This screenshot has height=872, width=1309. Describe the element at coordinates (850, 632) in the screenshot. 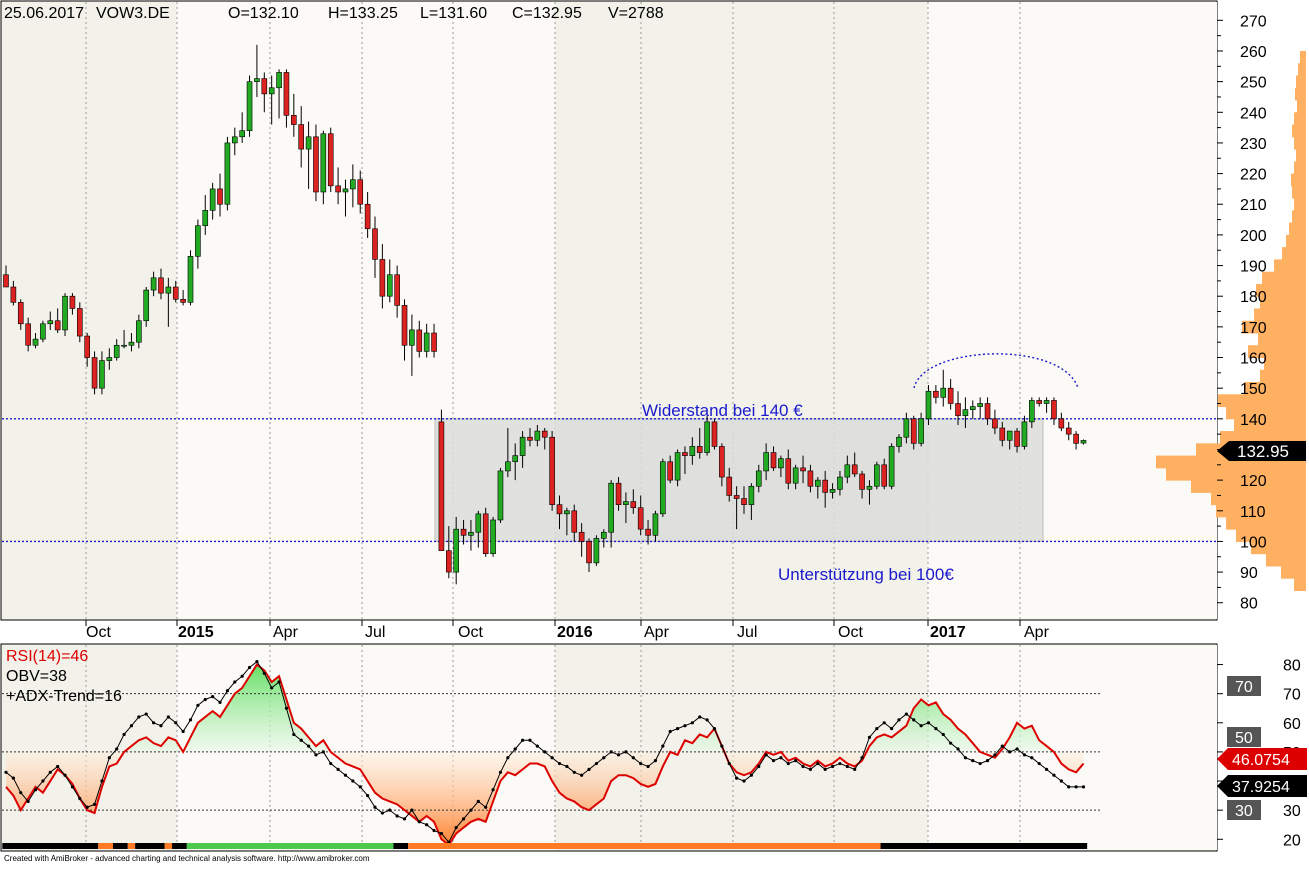

I see `x-tick-label: Oct` at that location.